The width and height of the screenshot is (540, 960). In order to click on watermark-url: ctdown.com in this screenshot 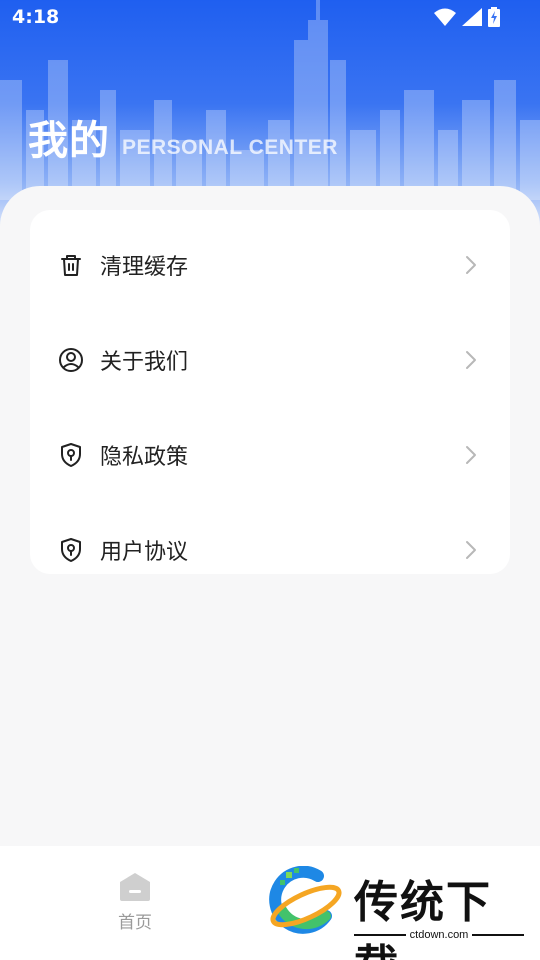, I will do `click(439, 935)`.